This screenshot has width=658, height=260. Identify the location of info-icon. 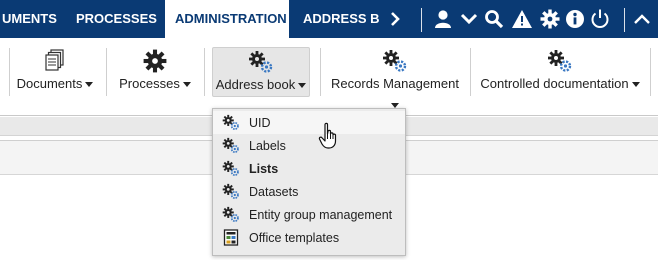
(575, 19).